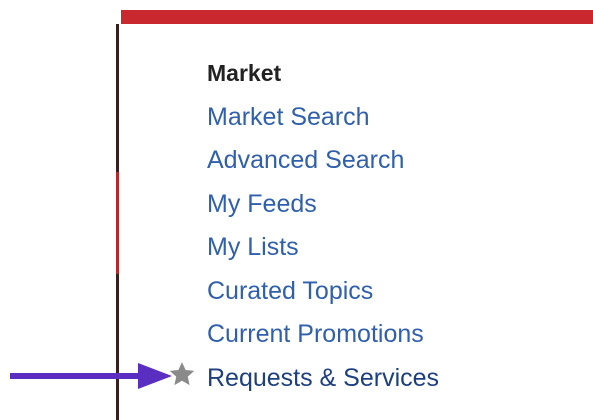  I want to click on menu-item-curated-topics: Curated Topics, so click(323, 292).